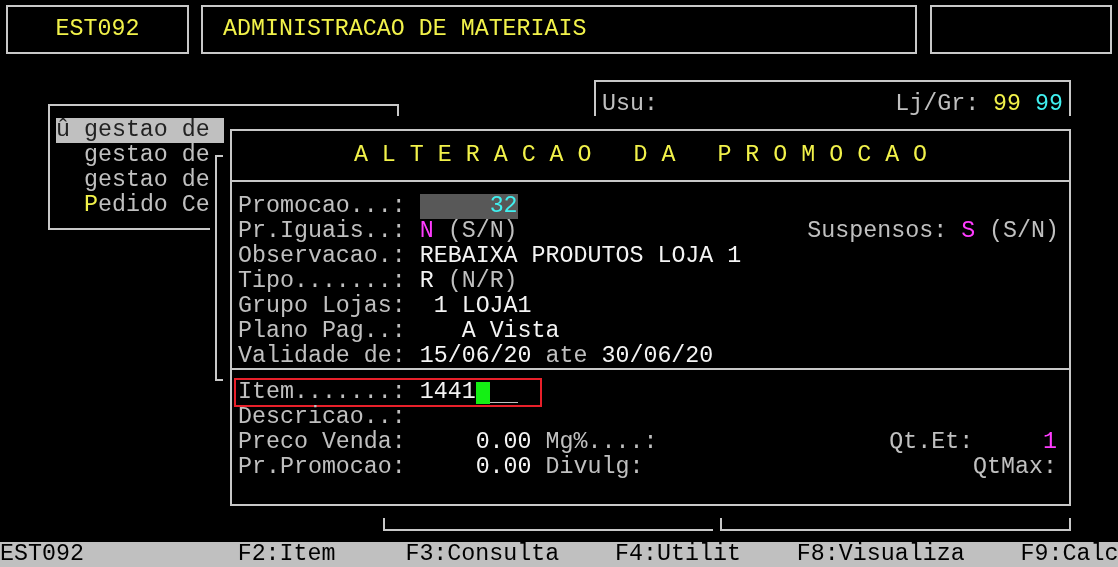  What do you see at coordinates (580, 256) in the screenshot?
I see `field-value: REBAIXA PRODUTOS LOJA 1` at bounding box center [580, 256].